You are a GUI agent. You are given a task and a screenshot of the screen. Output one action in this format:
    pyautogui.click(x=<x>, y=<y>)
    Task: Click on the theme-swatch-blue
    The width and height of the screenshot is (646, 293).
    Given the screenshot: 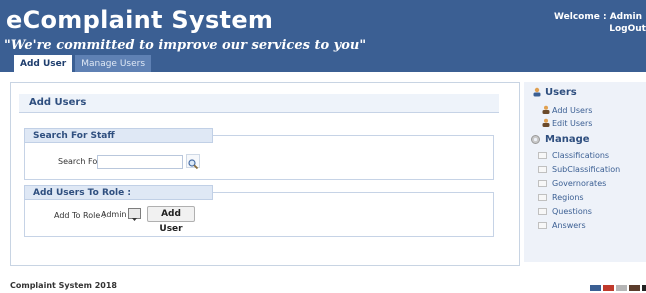 What is the action you would take?
    pyautogui.click(x=595, y=288)
    